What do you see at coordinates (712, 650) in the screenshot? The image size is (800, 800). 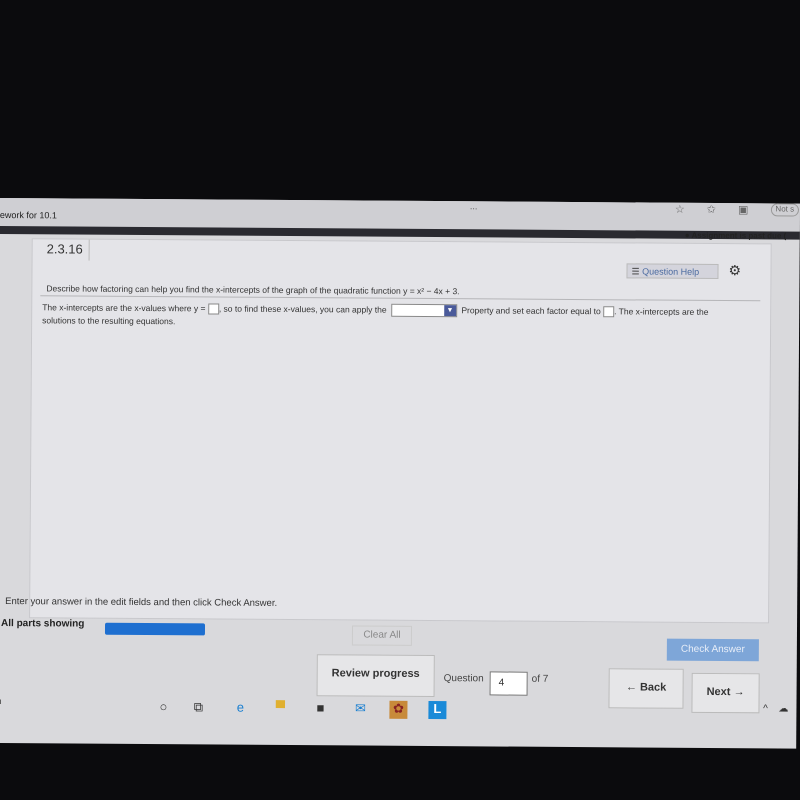 I see `check-answer-button: Check Answer` at bounding box center [712, 650].